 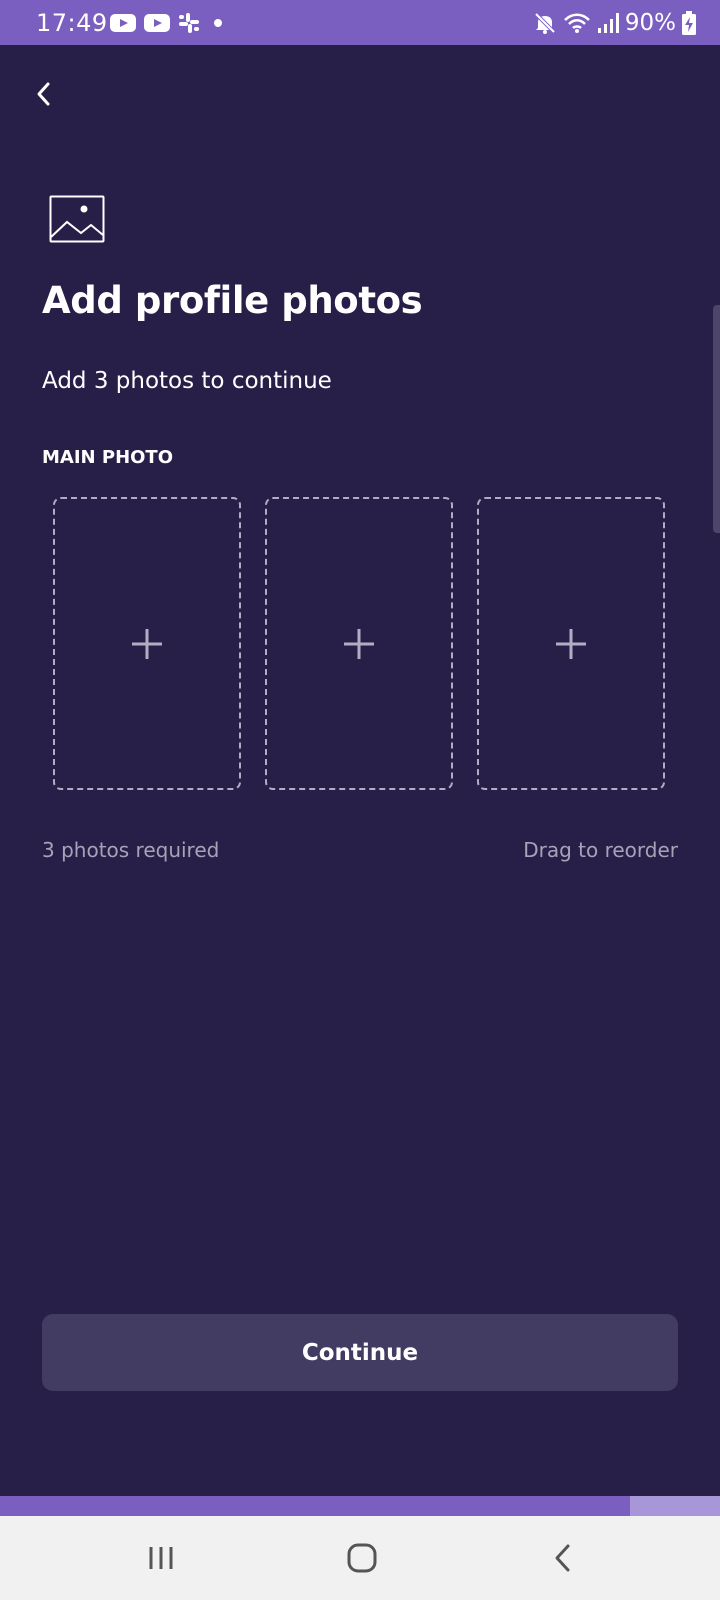 What do you see at coordinates (689, 23) in the screenshot?
I see `battery-charging-icon` at bounding box center [689, 23].